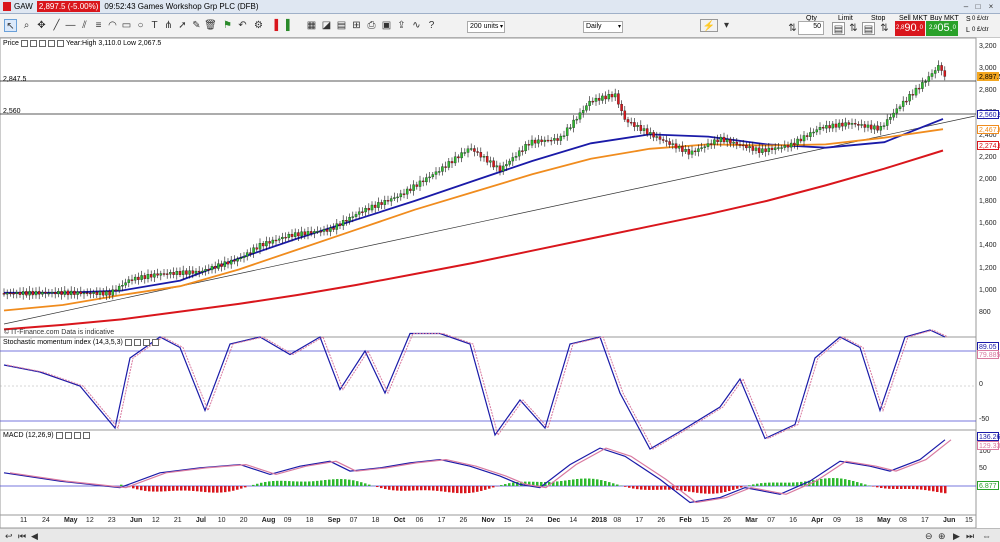  Describe the element at coordinates (24, 520) in the screenshot. I see `x-axis-tick: 11` at that location.